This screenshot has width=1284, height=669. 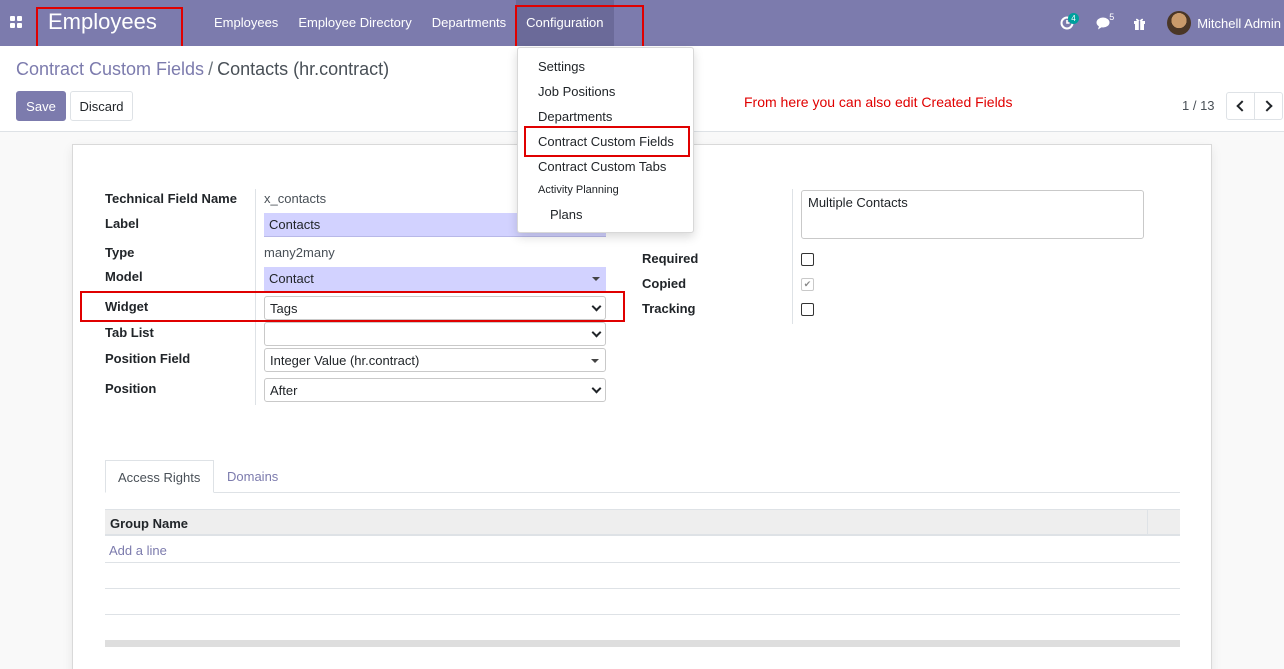 I want to click on tab-list-label: Tab List, so click(x=129, y=332).